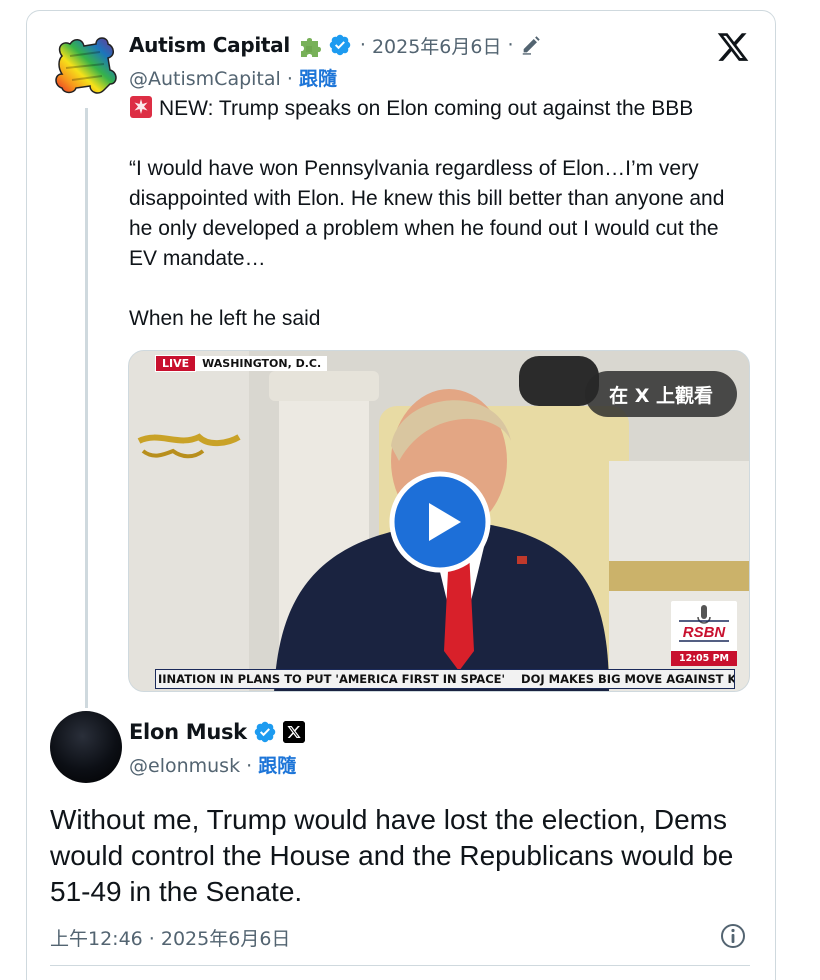  Describe the element at coordinates (400, 965) in the screenshot. I see `divider` at that location.